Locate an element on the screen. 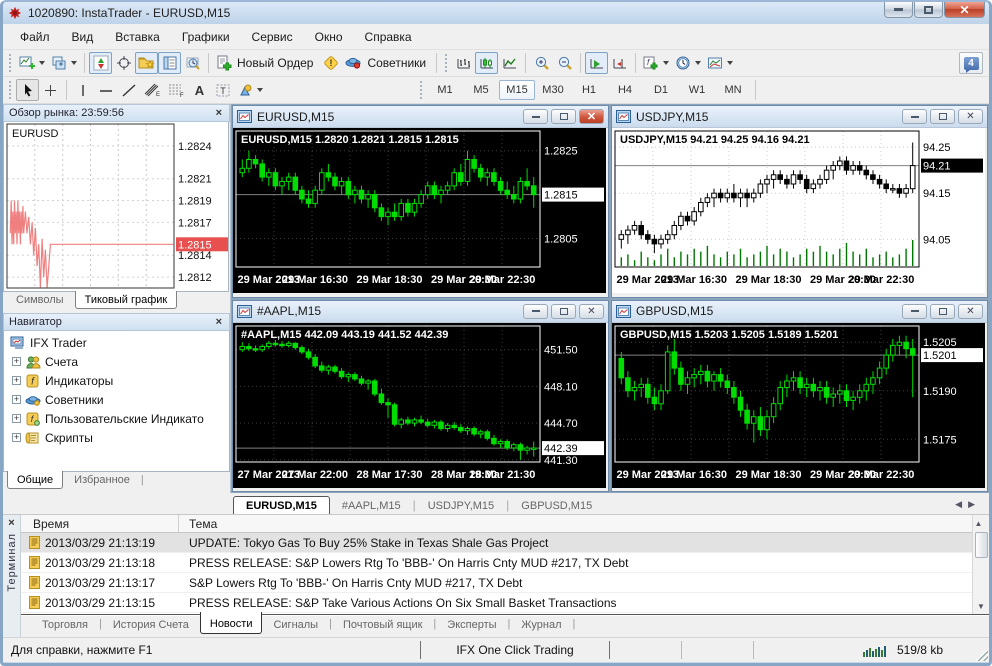 The image size is (992, 666). timeframe-h1: H1 is located at coordinates (589, 90).